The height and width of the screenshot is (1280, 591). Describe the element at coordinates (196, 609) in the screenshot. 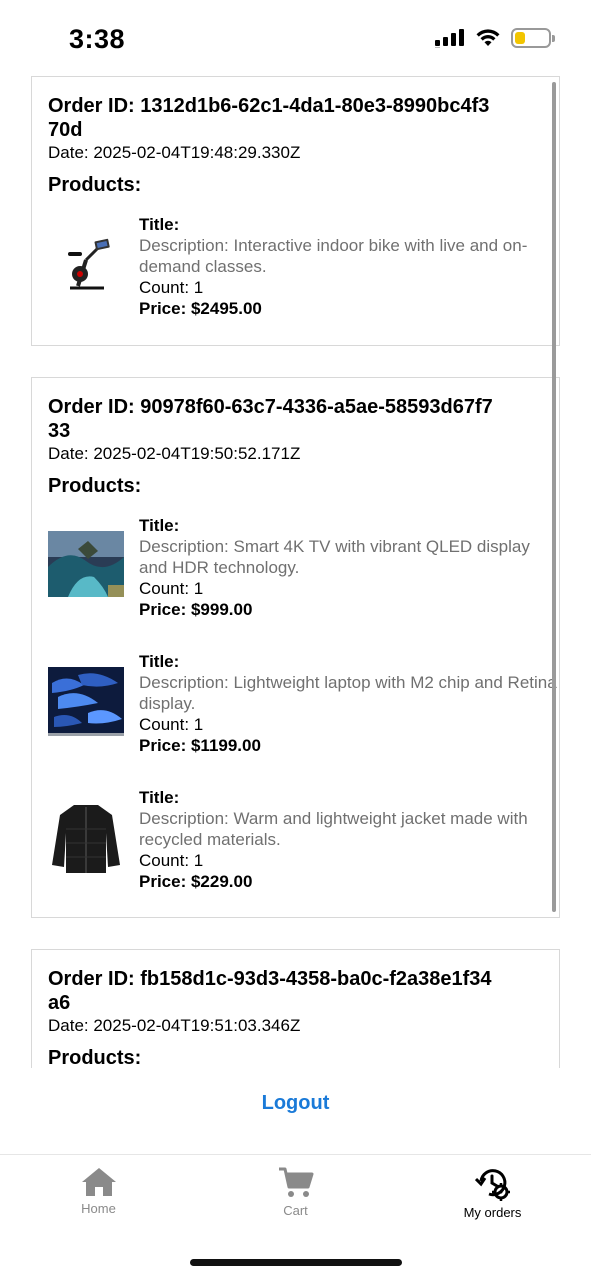

I see `product-price: Price: $999.00` at that location.